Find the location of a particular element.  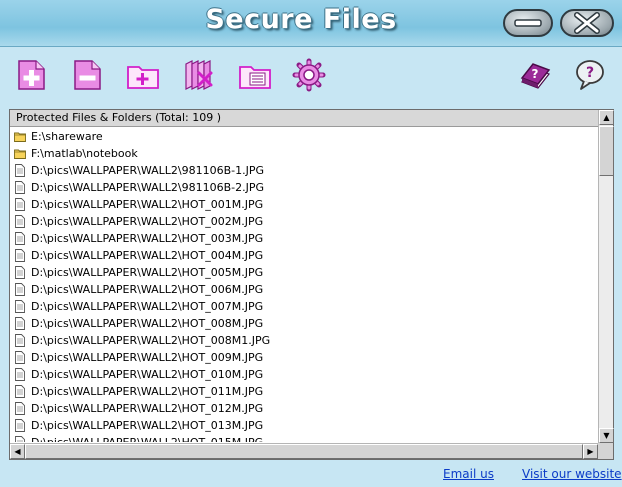

toolbar: ? ? is located at coordinates (311, 76).